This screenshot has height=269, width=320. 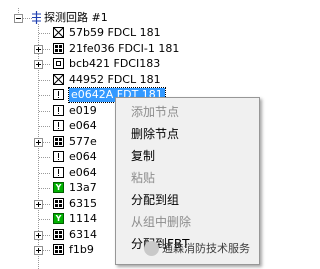 What do you see at coordinates (151, 248) in the screenshot?
I see `watermark-logo-icon` at bounding box center [151, 248].